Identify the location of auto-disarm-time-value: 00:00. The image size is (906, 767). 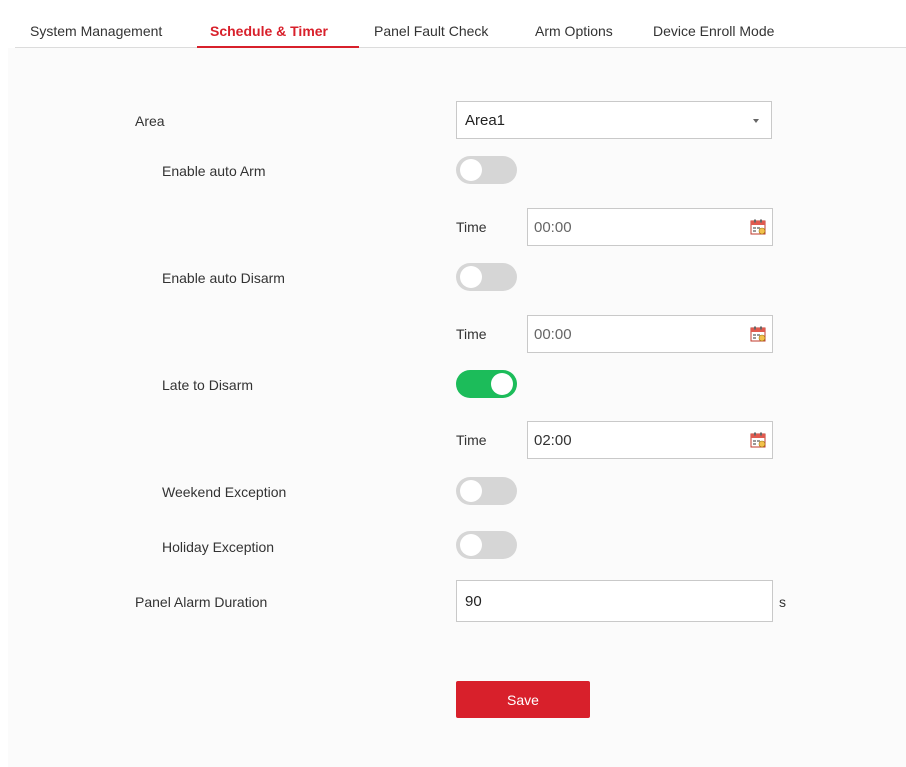
(553, 334).